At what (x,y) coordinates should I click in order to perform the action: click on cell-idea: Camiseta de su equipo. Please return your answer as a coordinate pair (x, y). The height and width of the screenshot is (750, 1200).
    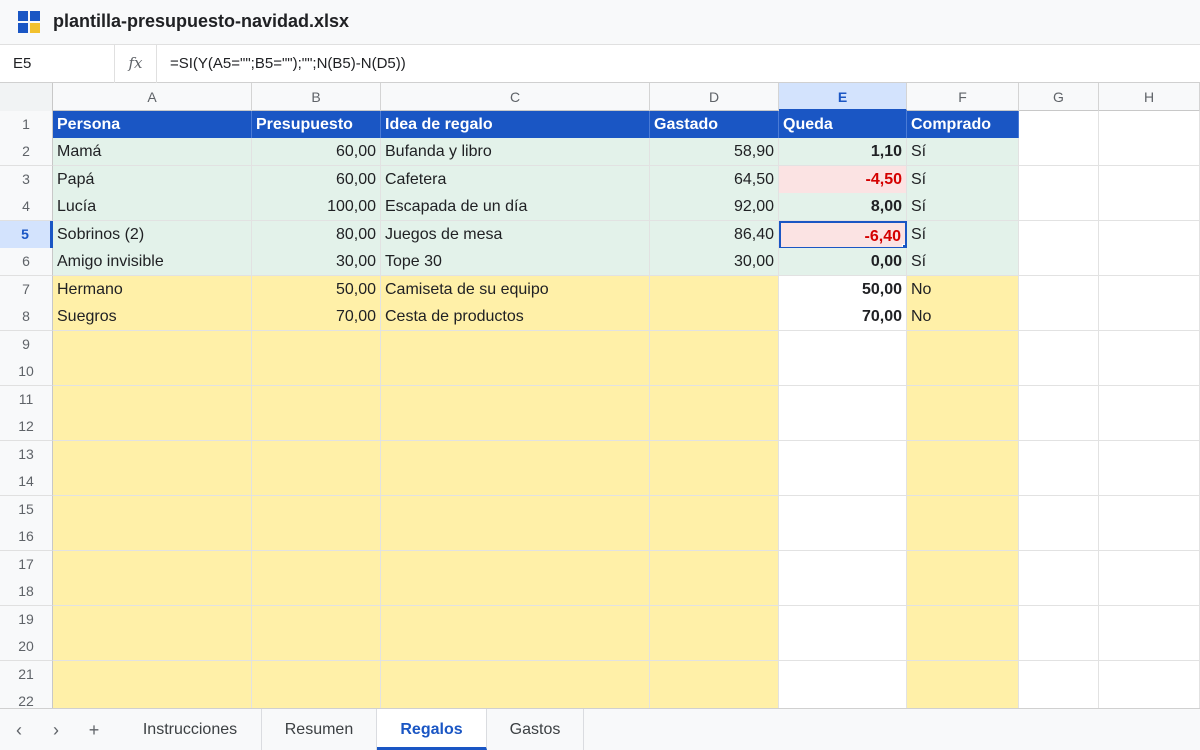
    Looking at the image, I should click on (515, 290).